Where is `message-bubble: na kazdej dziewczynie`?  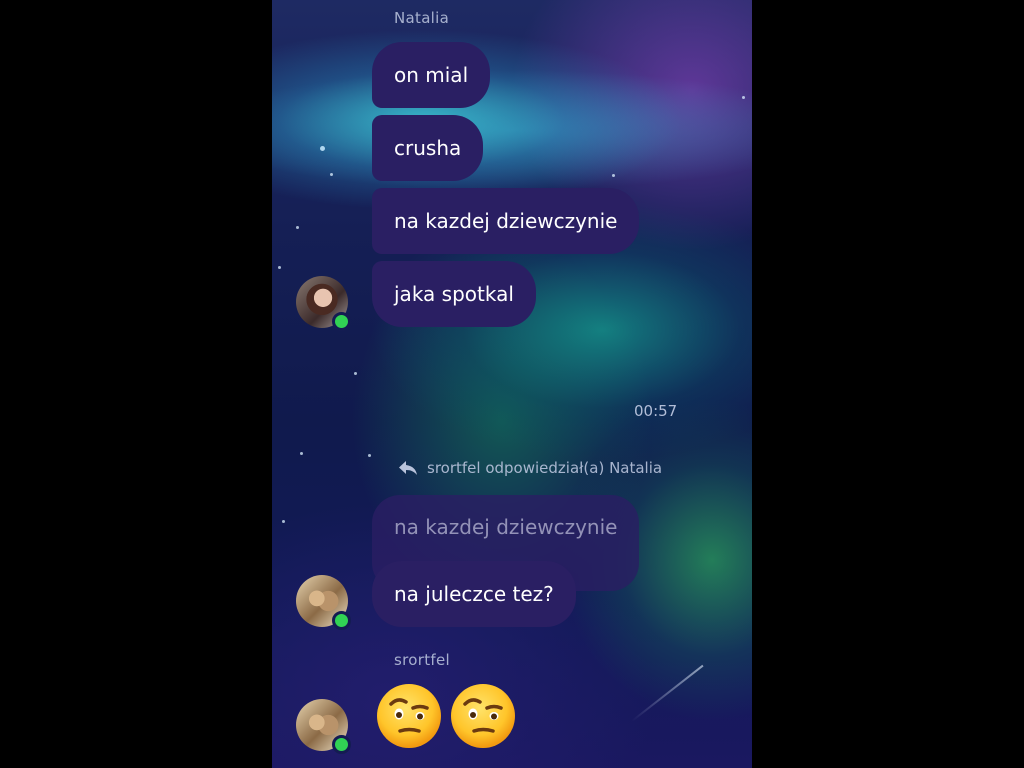 message-bubble: na kazdej dziewczynie is located at coordinates (506, 221).